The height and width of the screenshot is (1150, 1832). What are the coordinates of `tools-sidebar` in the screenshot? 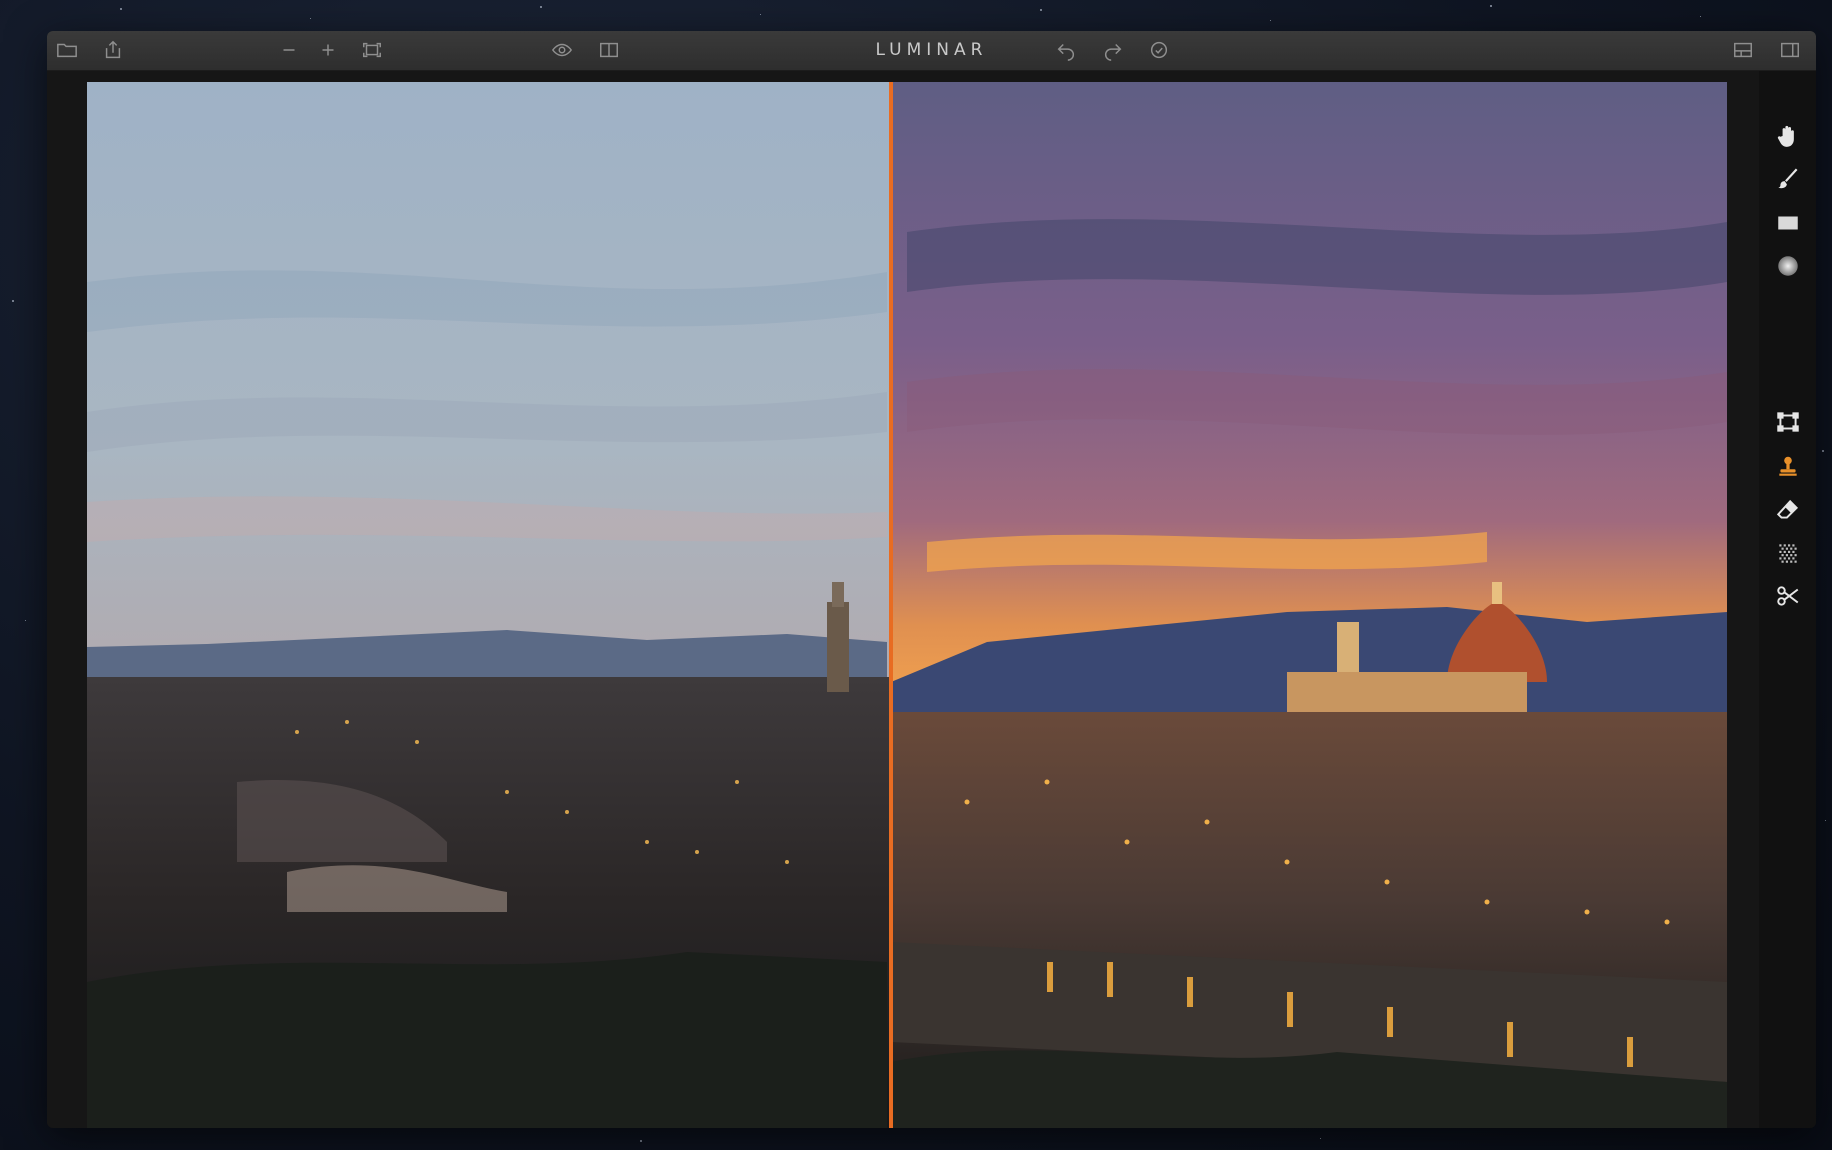 It's located at (1787, 599).